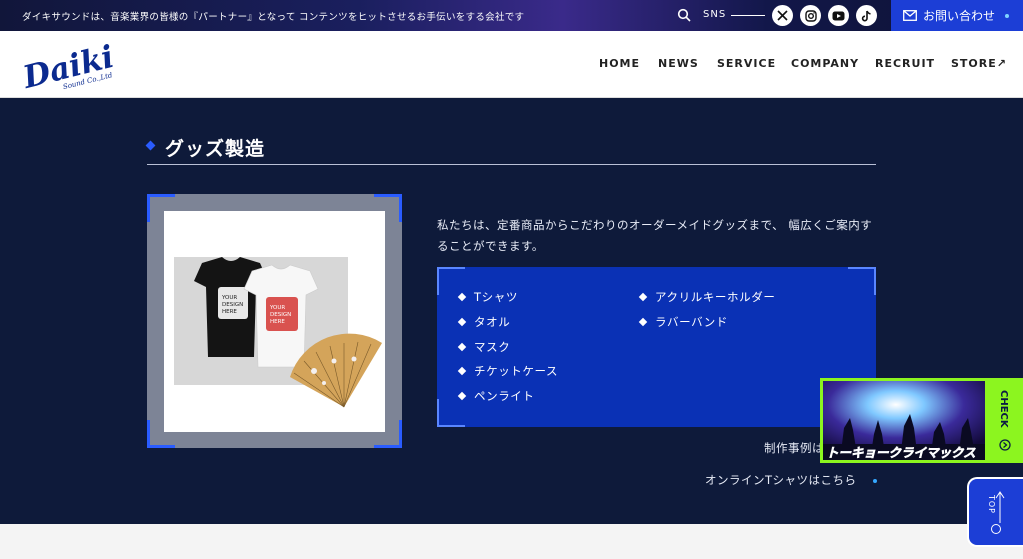  What do you see at coordinates (1007, 15) in the screenshot?
I see `contact-dot` at bounding box center [1007, 15].